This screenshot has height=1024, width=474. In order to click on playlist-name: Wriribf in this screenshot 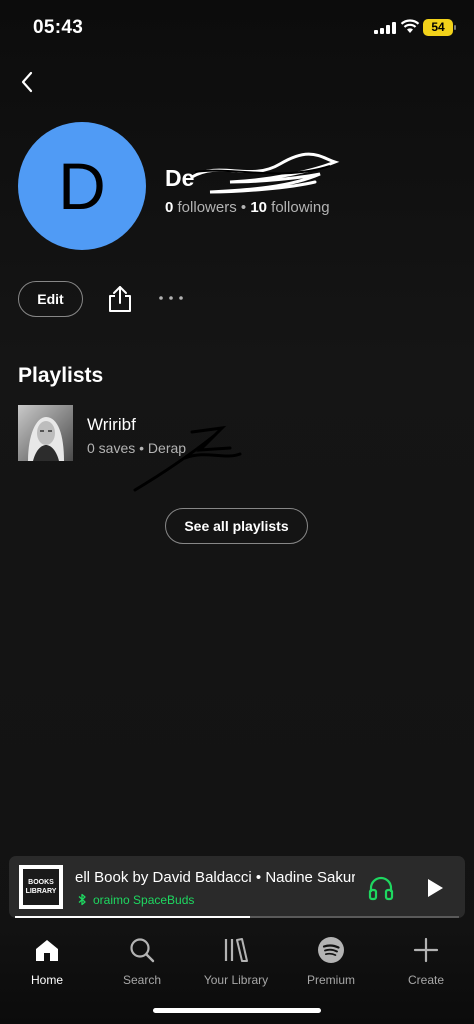, I will do `click(111, 424)`.